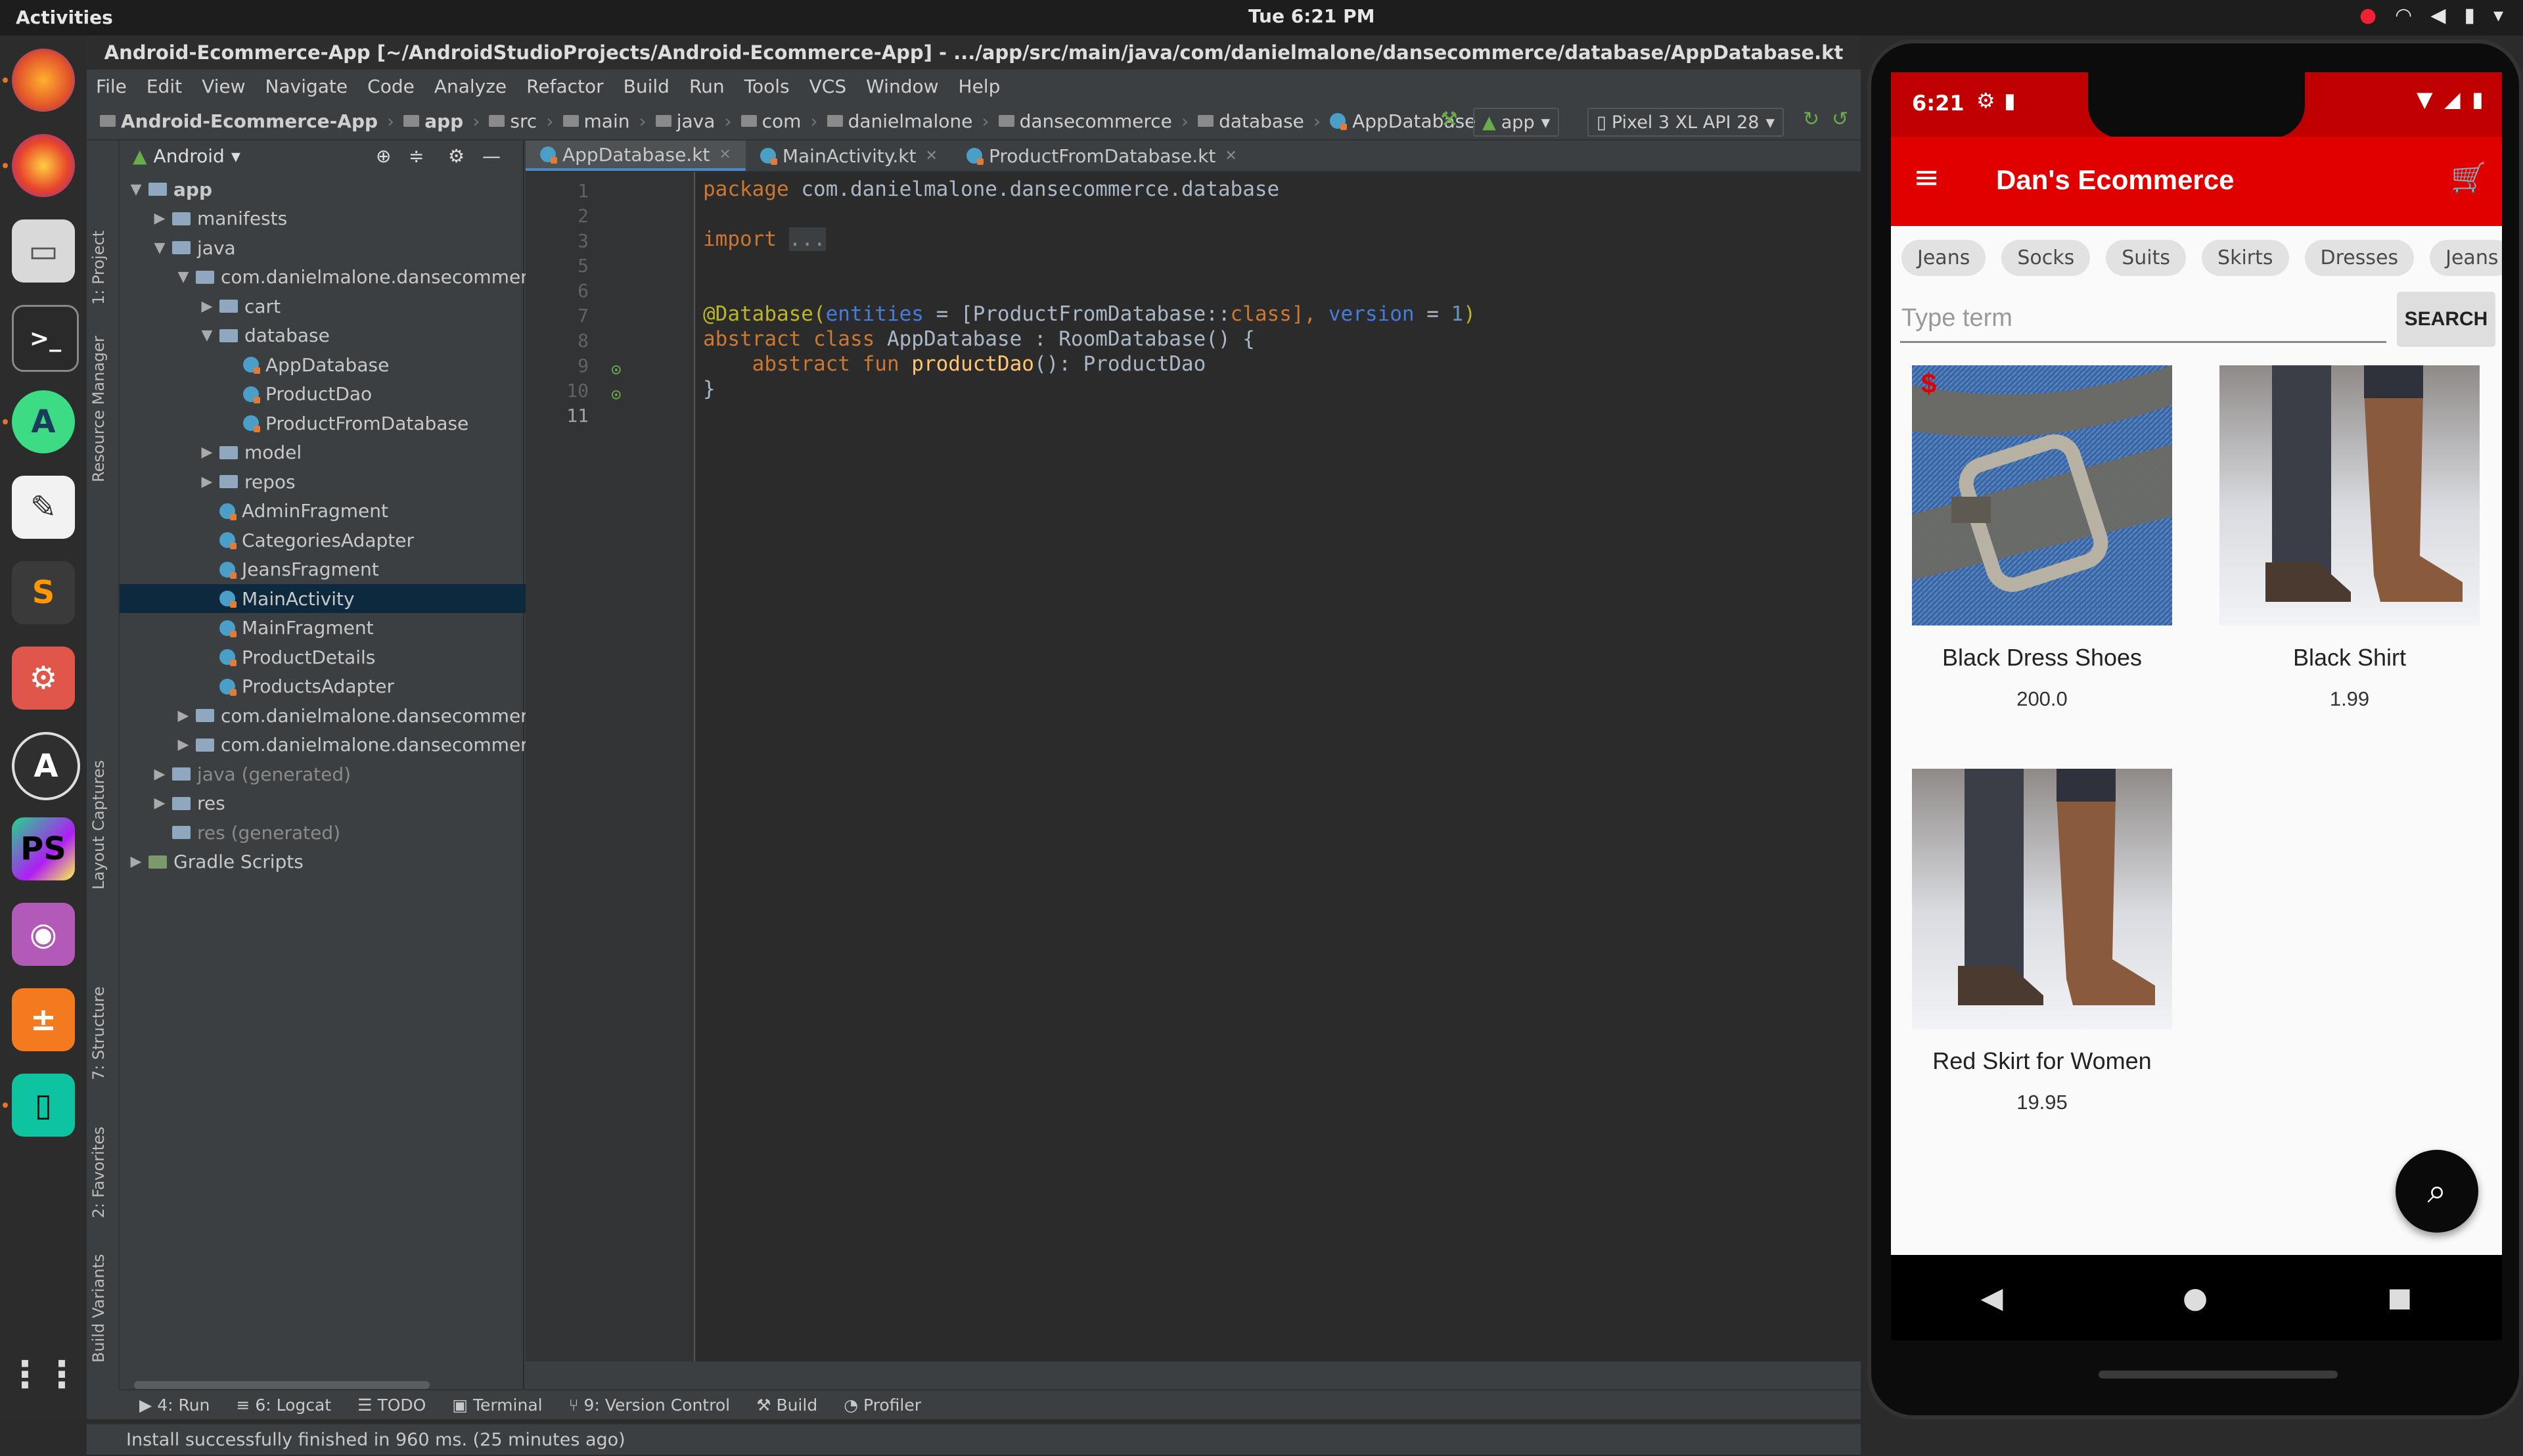 This screenshot has height=1456, width=2523. I want to click on tree-item: res (generated), so click(338, 832).